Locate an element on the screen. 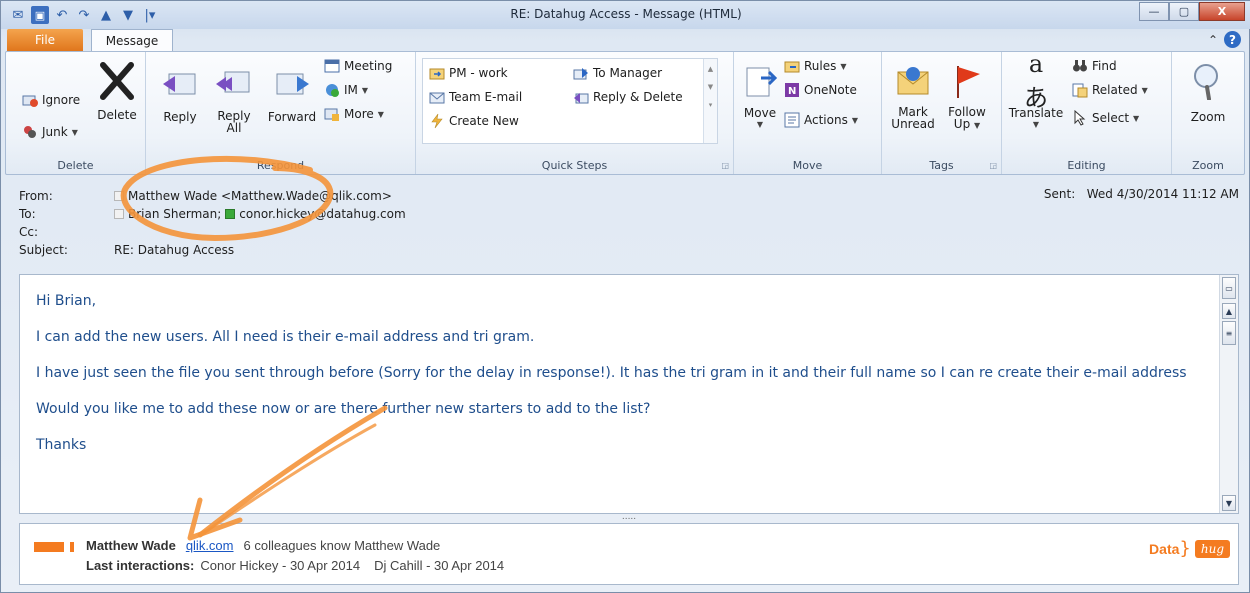 This screenshot has height=593, width=1250. forward-button: Forward is located at coordinates (292, 93).